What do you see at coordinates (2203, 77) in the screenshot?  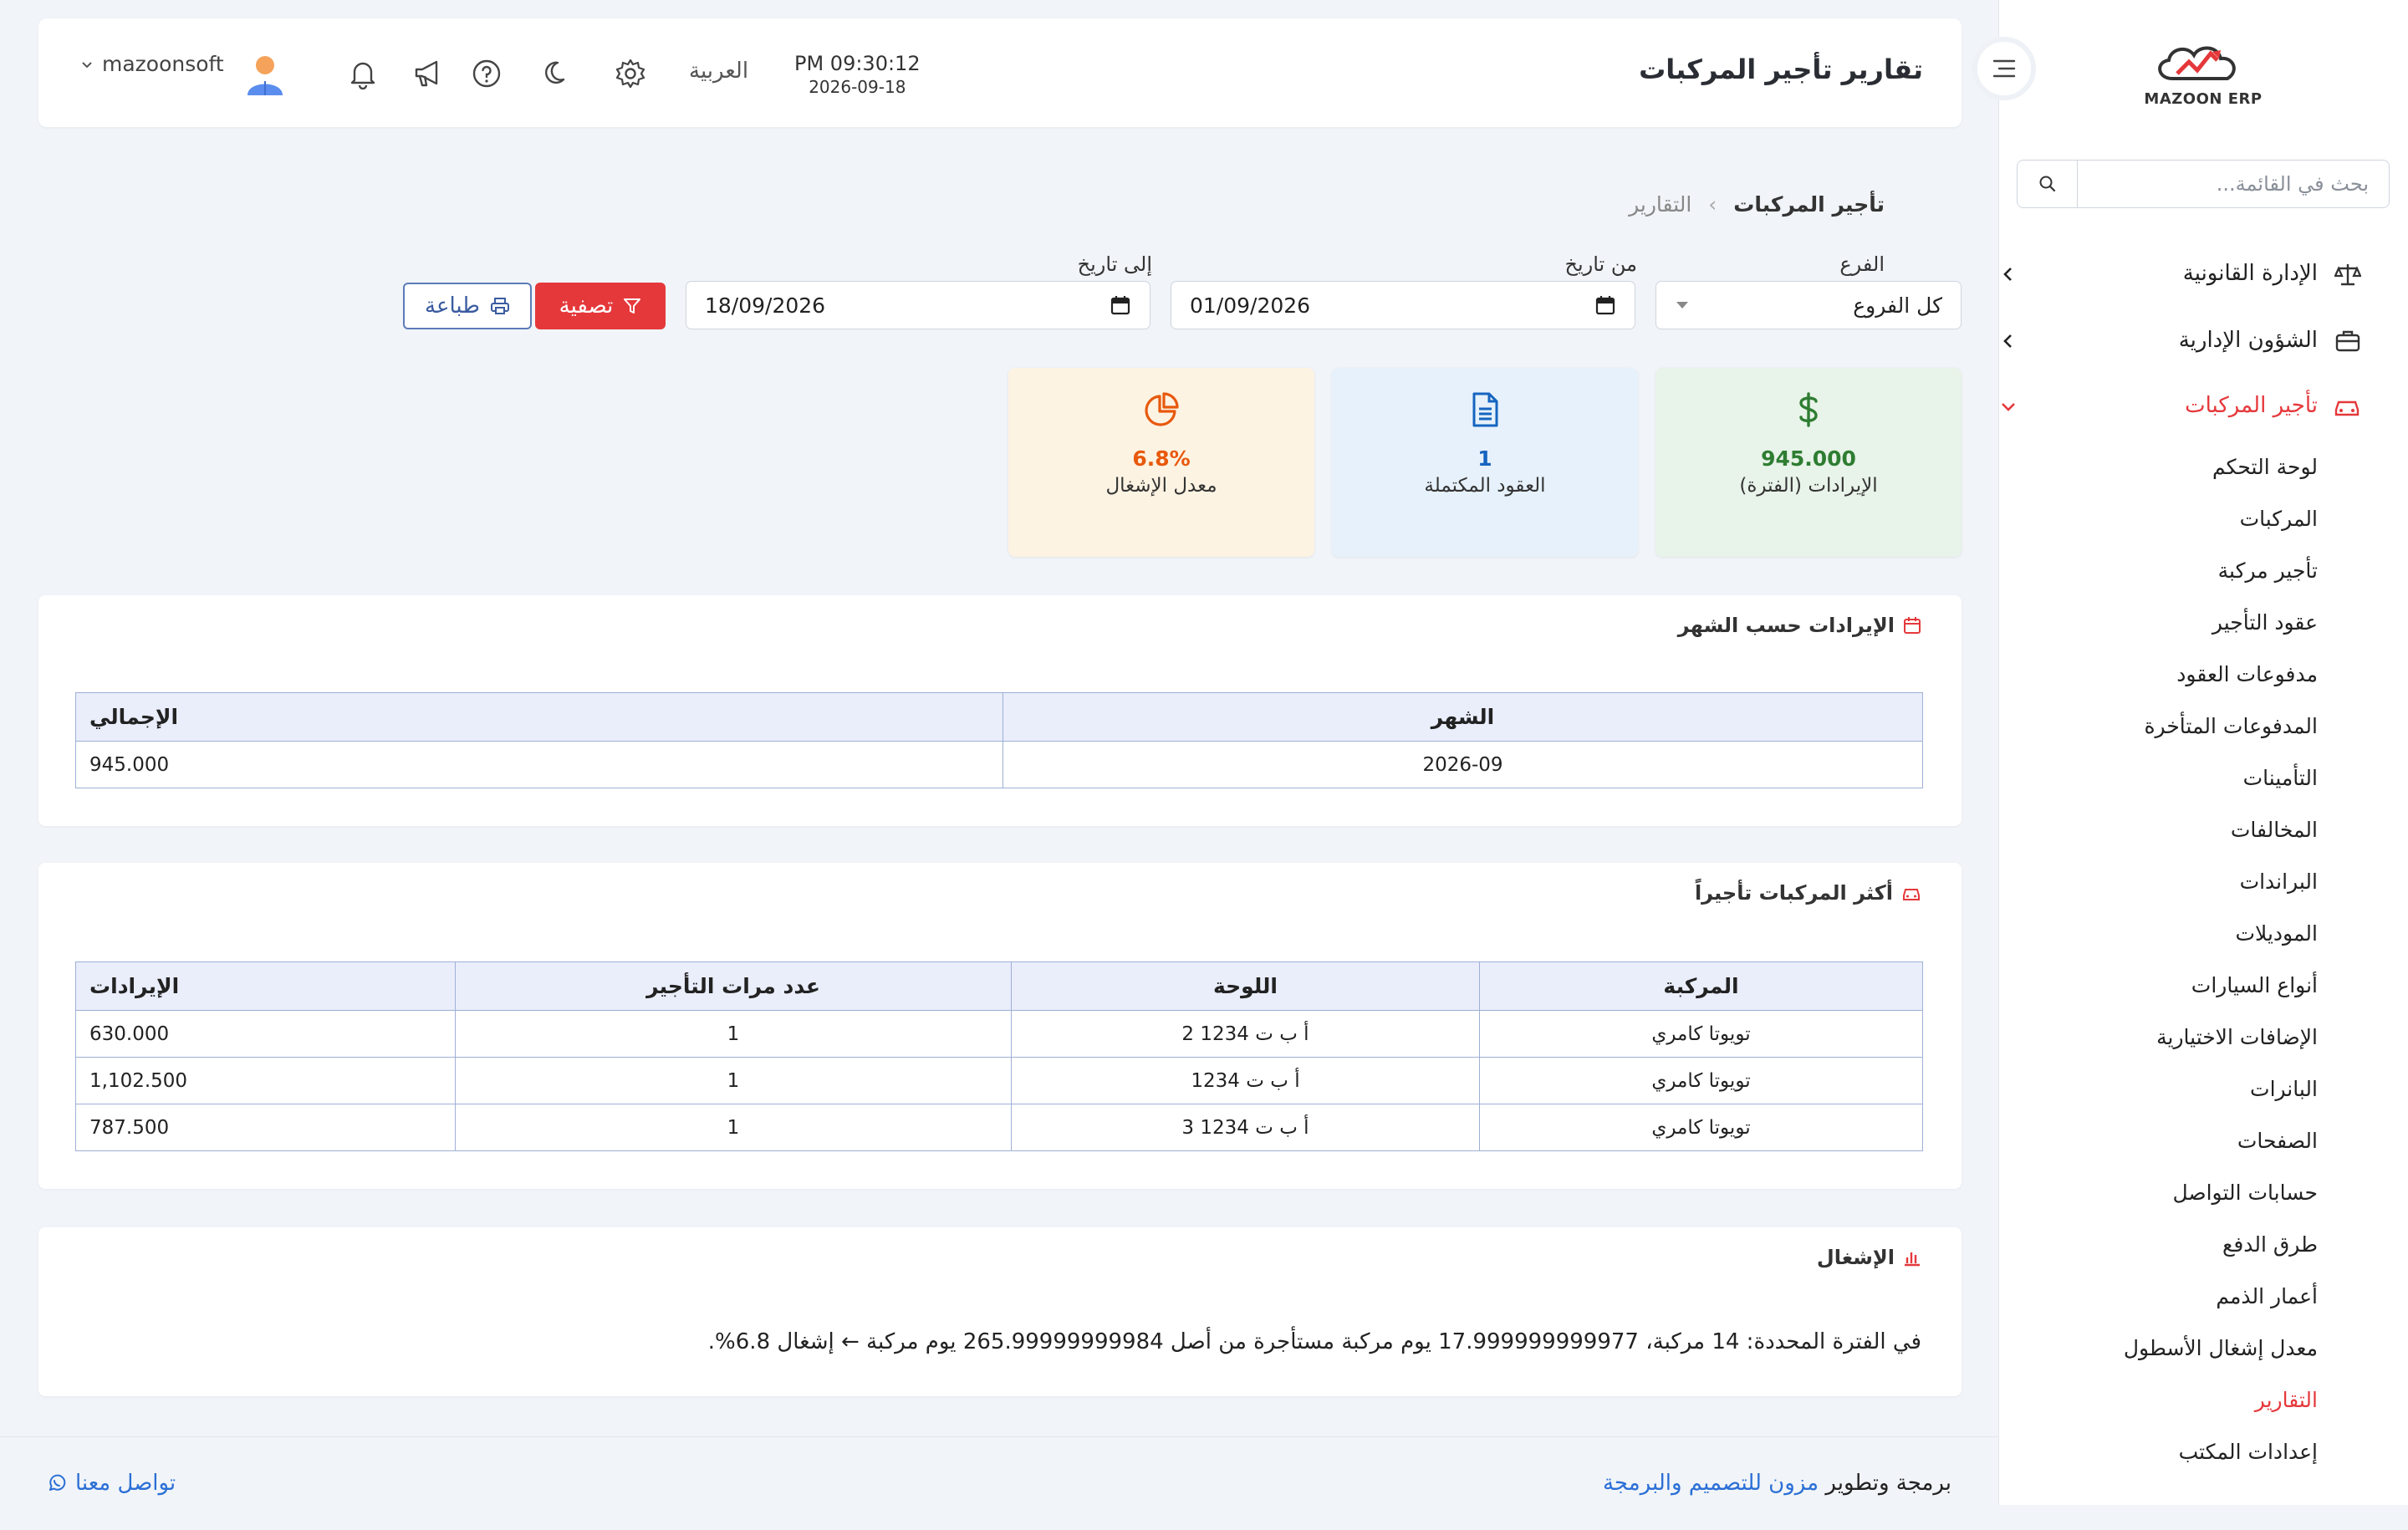 I see `brand-logo: MAZOON ERP` at bounding box center [2203, 77].